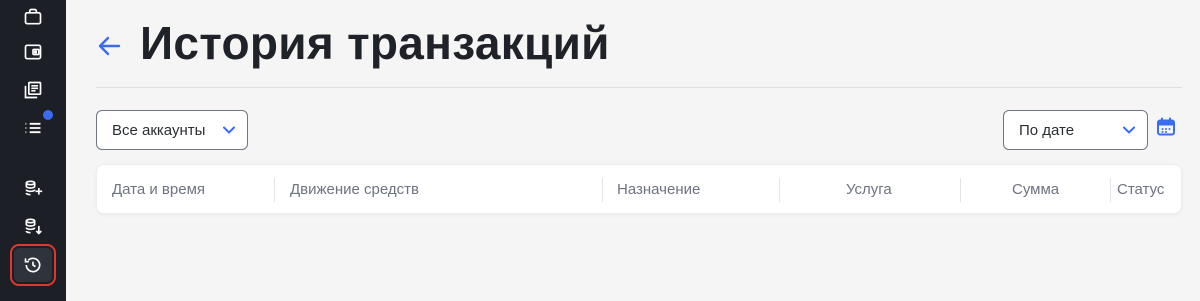 The image size is (1200, 301). I want to click on sidebar-item-wallet, so click(33, 52).